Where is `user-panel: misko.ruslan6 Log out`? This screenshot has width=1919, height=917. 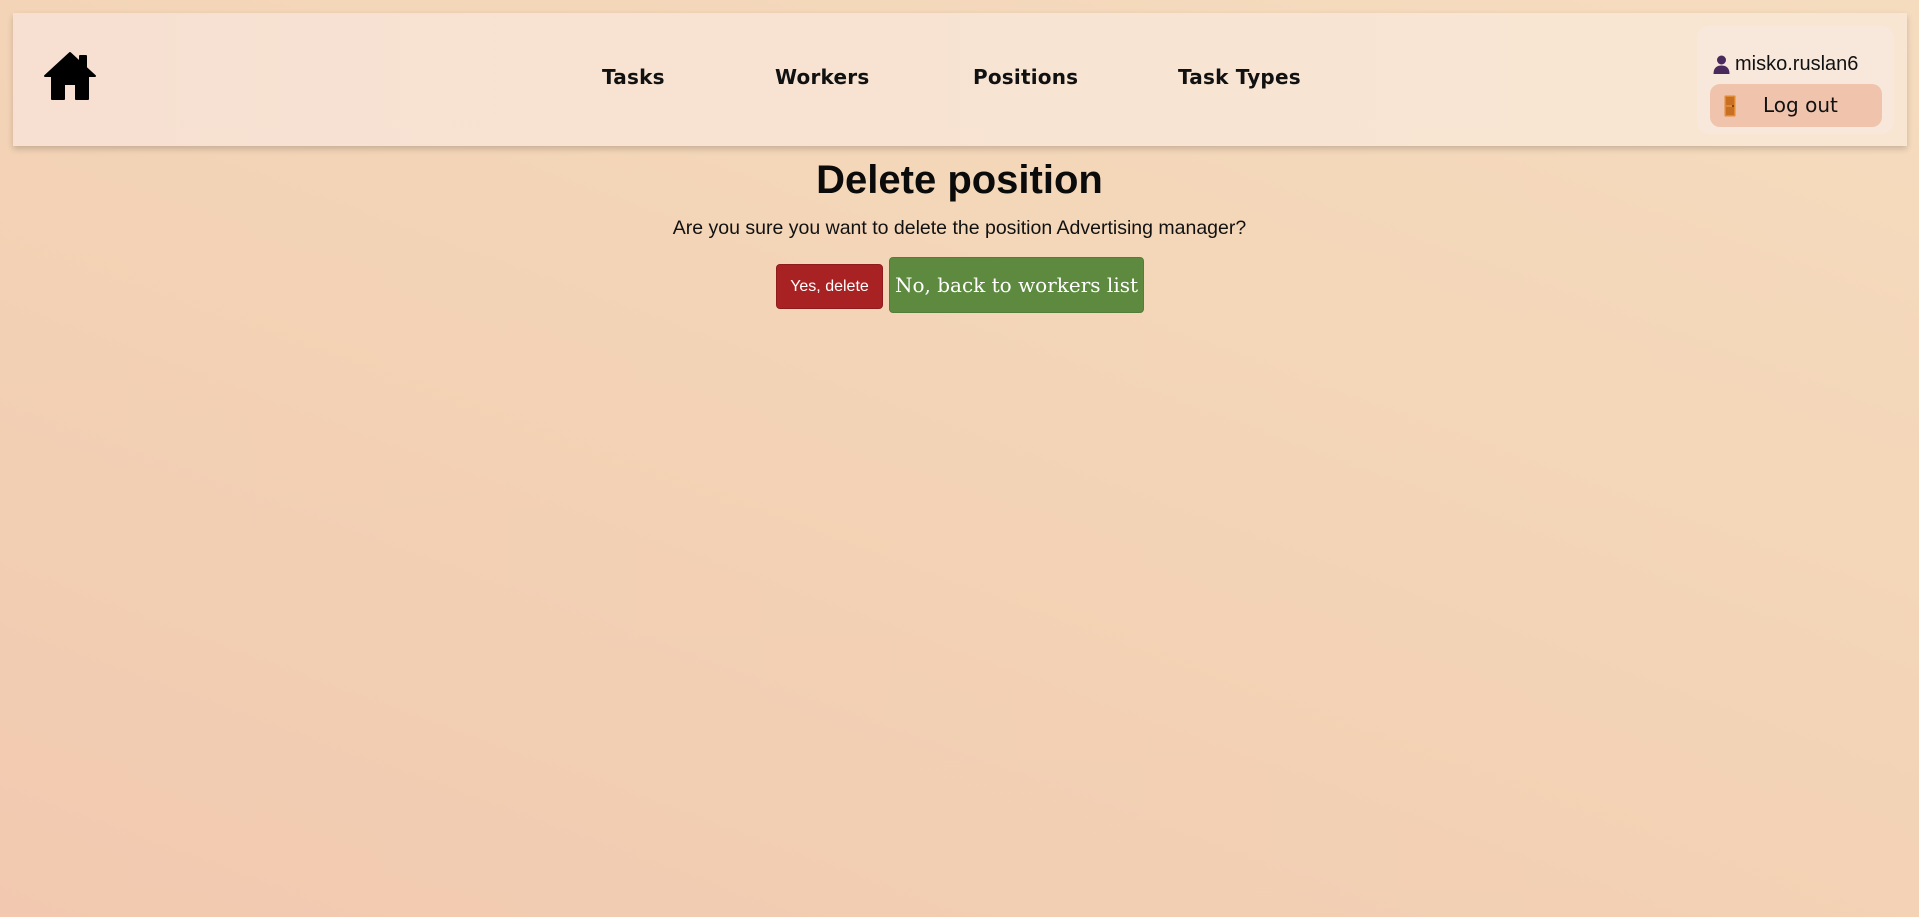
user-panel: misko.ruslan6 Log out is located at coordinates (1795, 80).